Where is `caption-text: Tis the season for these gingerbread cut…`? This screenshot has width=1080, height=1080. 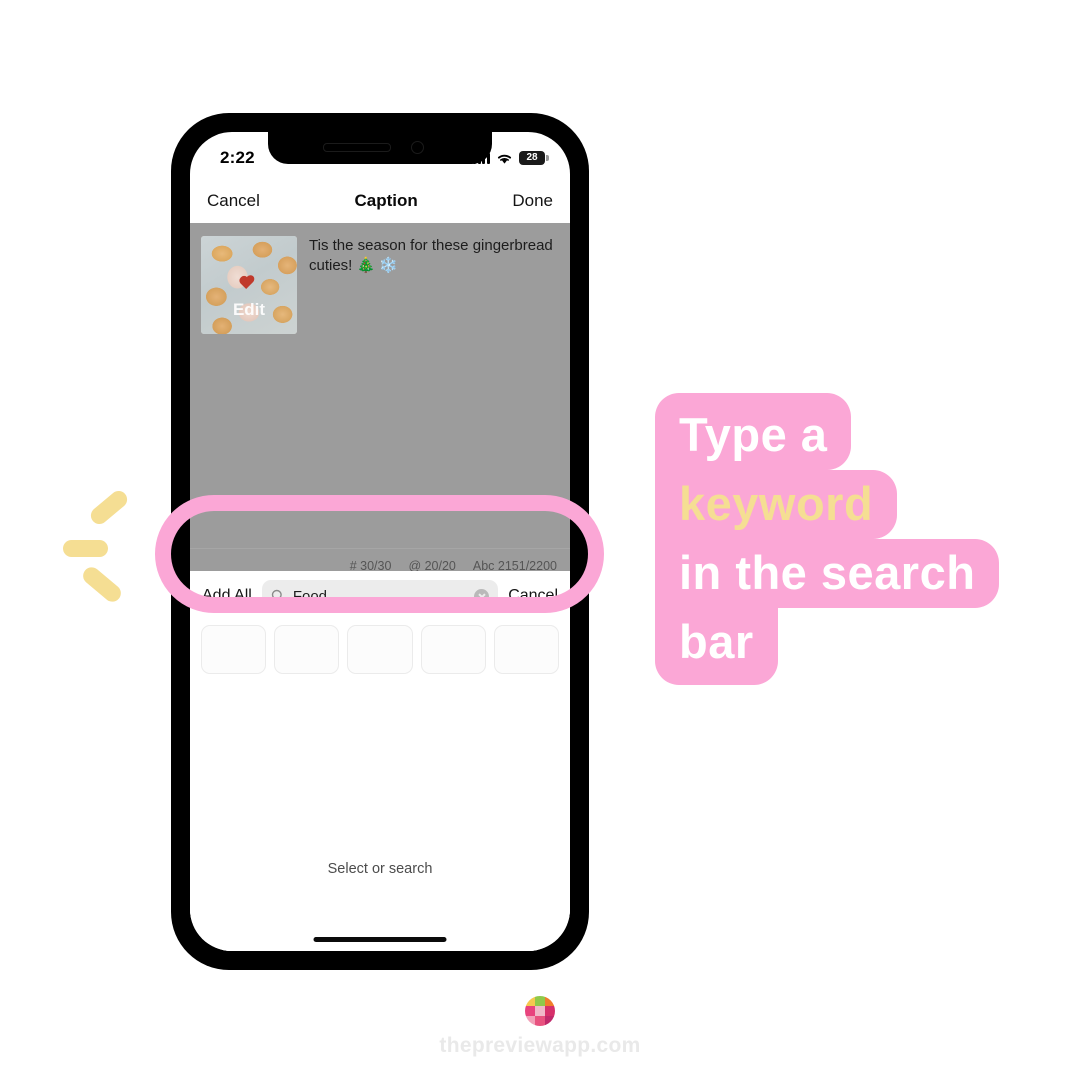 caption-text: Tis the season for these gingerbread cut… is located at coordinates (432, 256).